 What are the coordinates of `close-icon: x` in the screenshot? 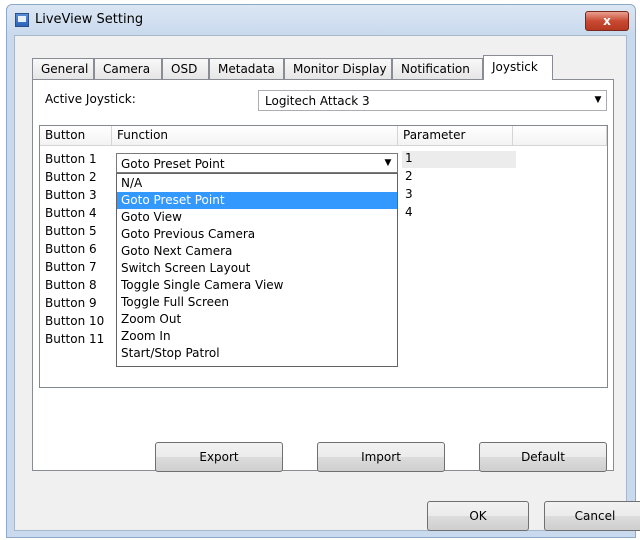 It's located at (607, 21).